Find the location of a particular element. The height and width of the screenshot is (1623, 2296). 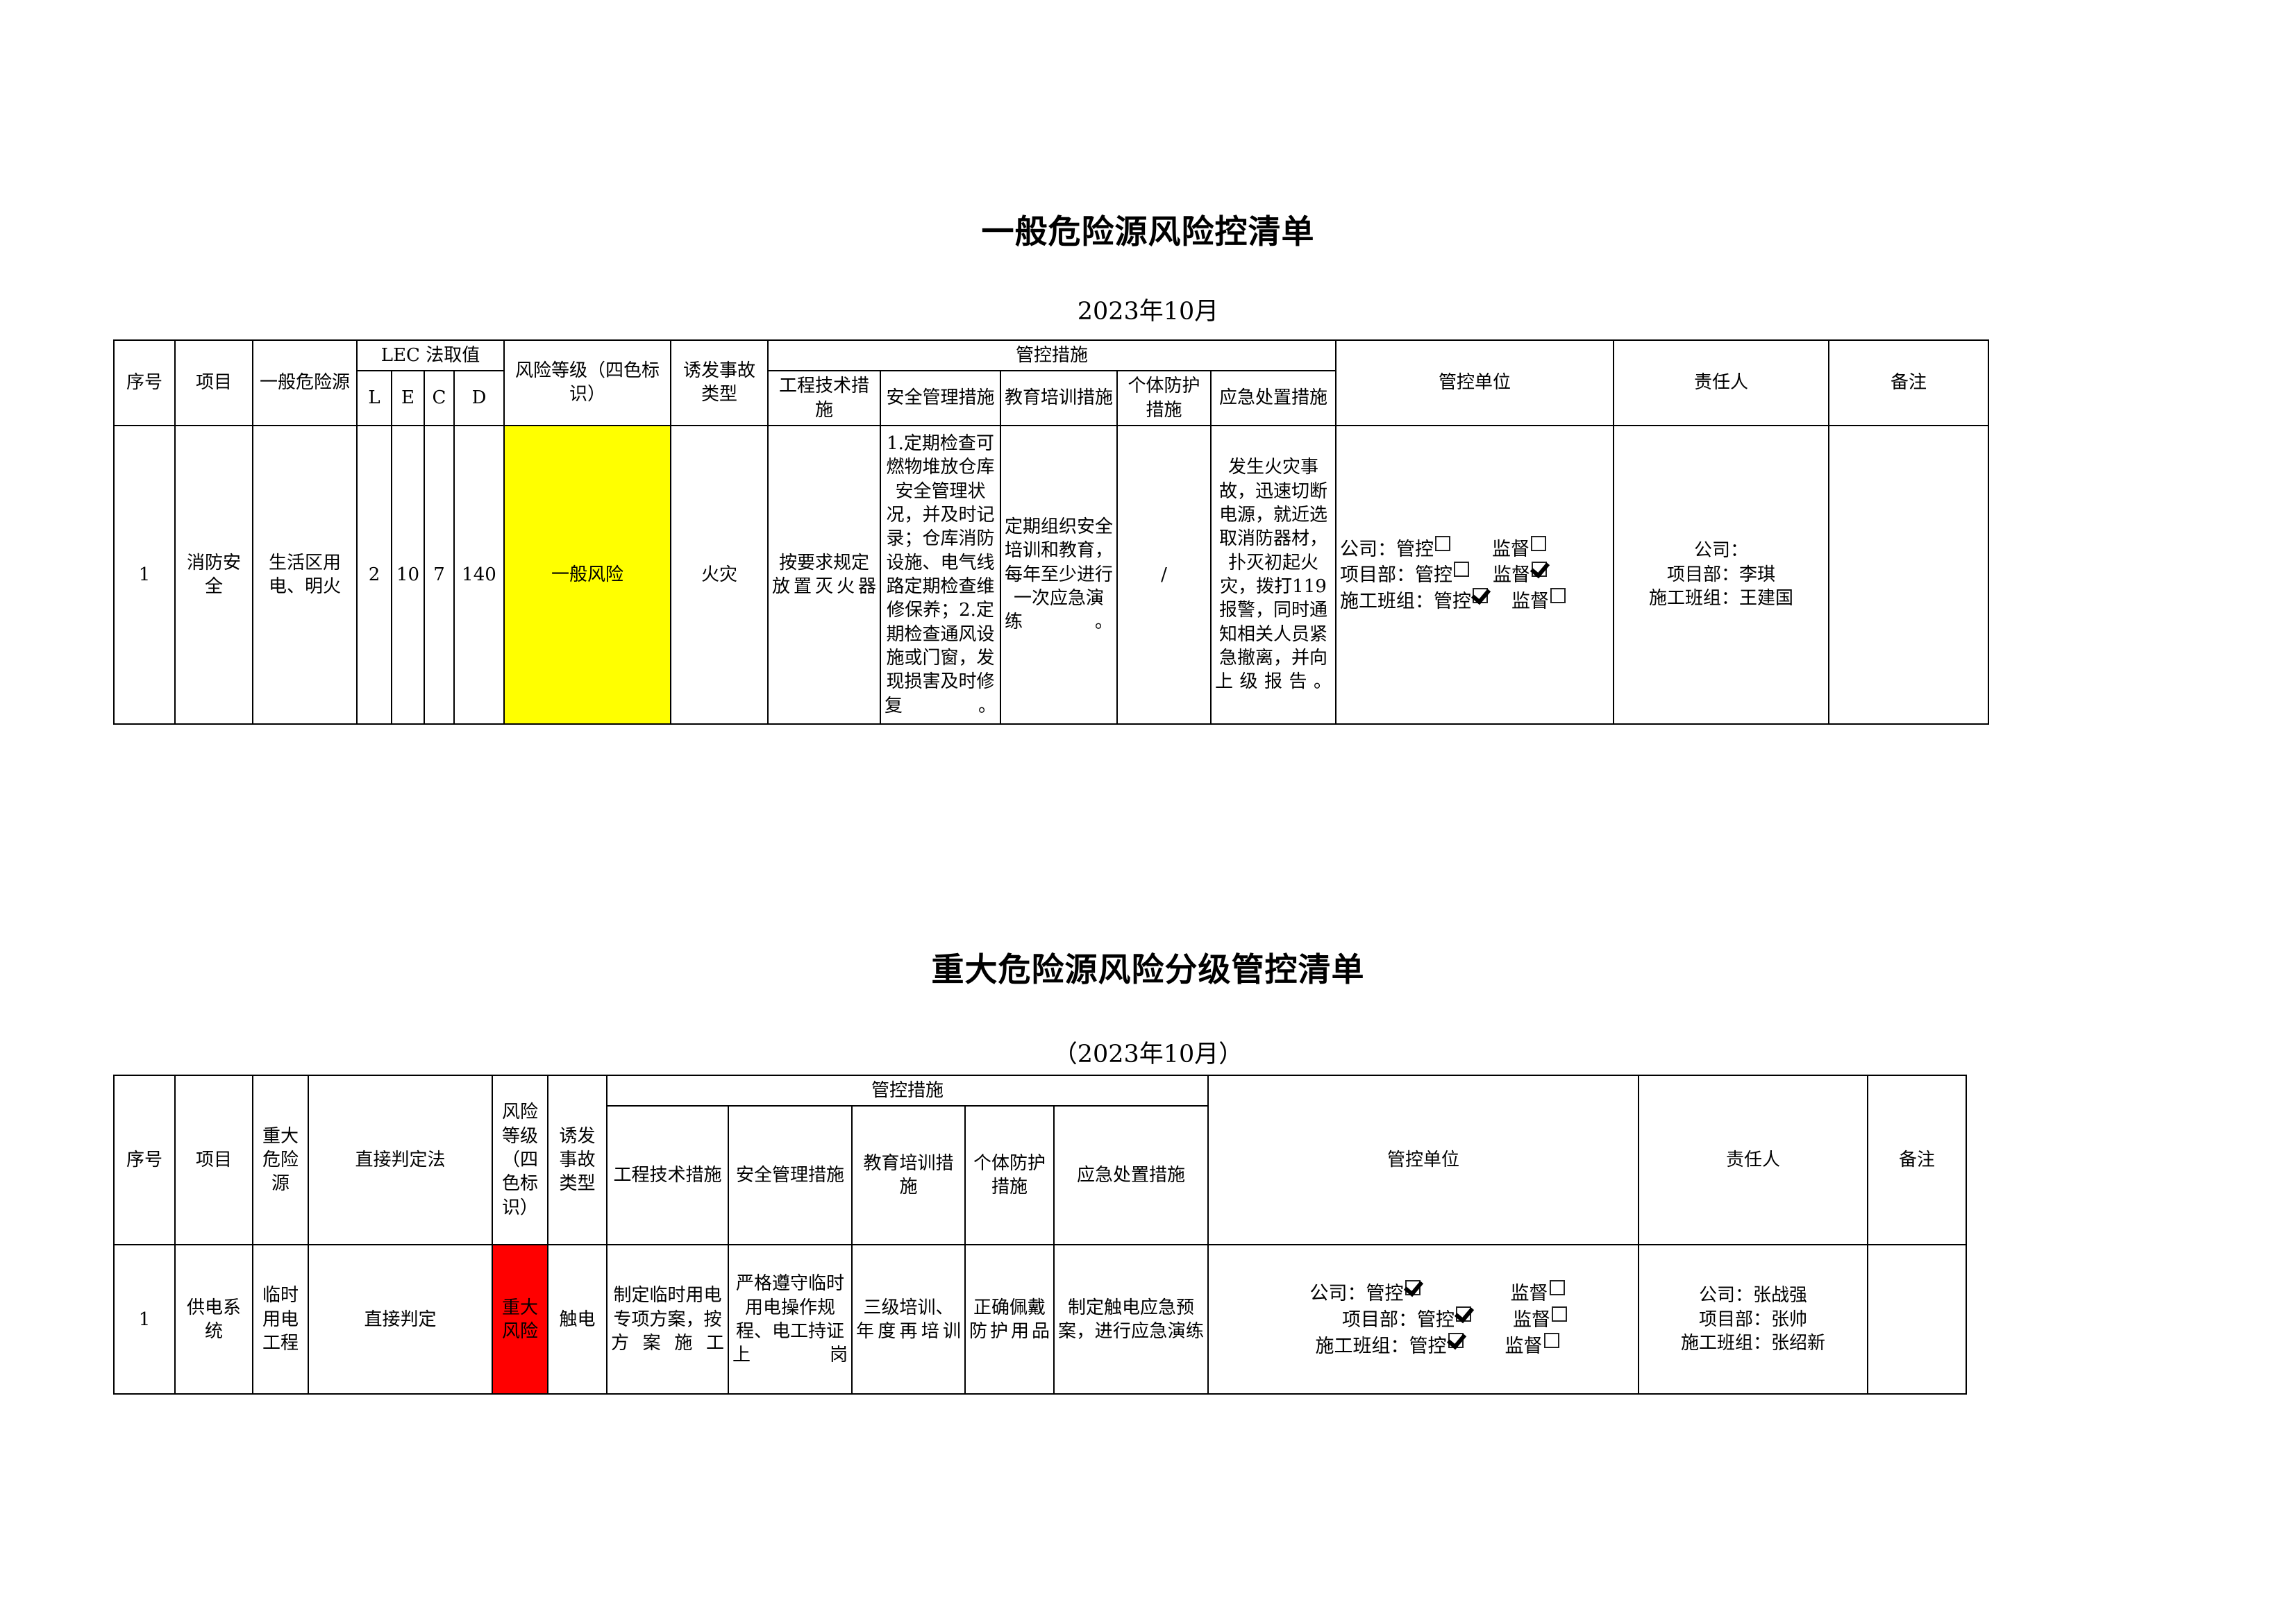

th2-seq: 序号 is located at coordinates (144, 1160).